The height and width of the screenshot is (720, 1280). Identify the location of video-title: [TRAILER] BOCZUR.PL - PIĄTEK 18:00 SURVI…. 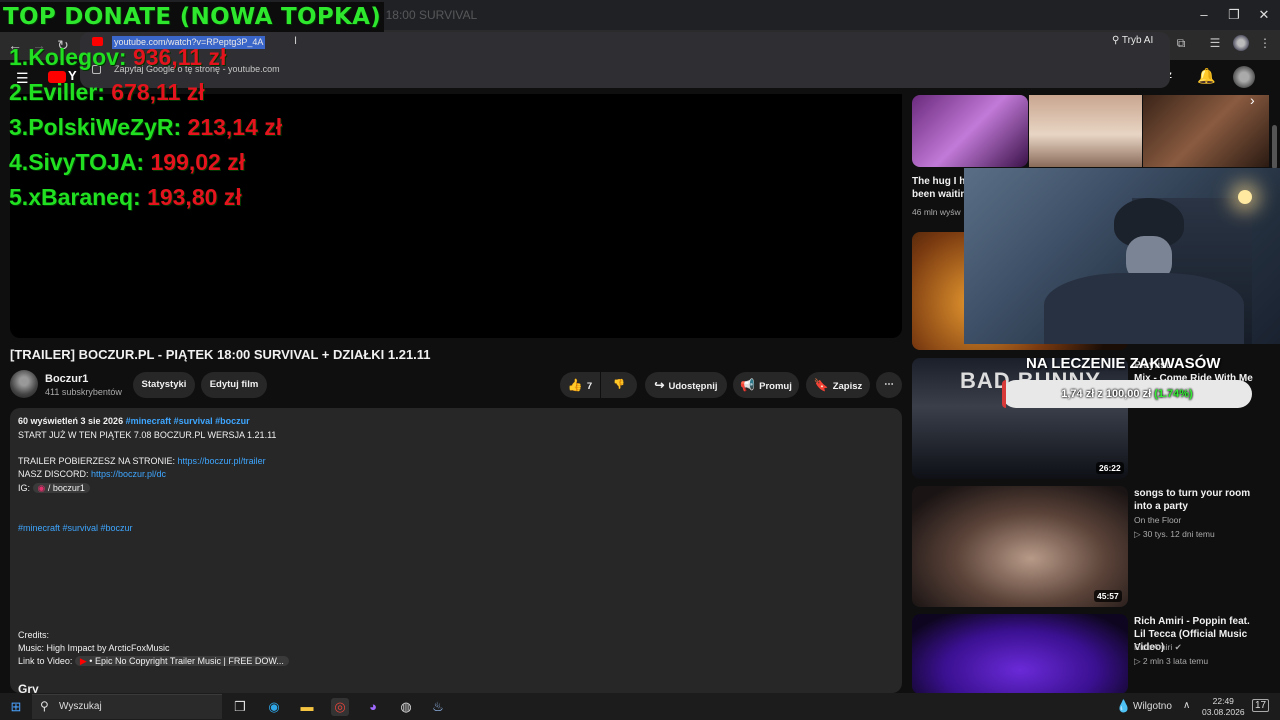
(220, 354).